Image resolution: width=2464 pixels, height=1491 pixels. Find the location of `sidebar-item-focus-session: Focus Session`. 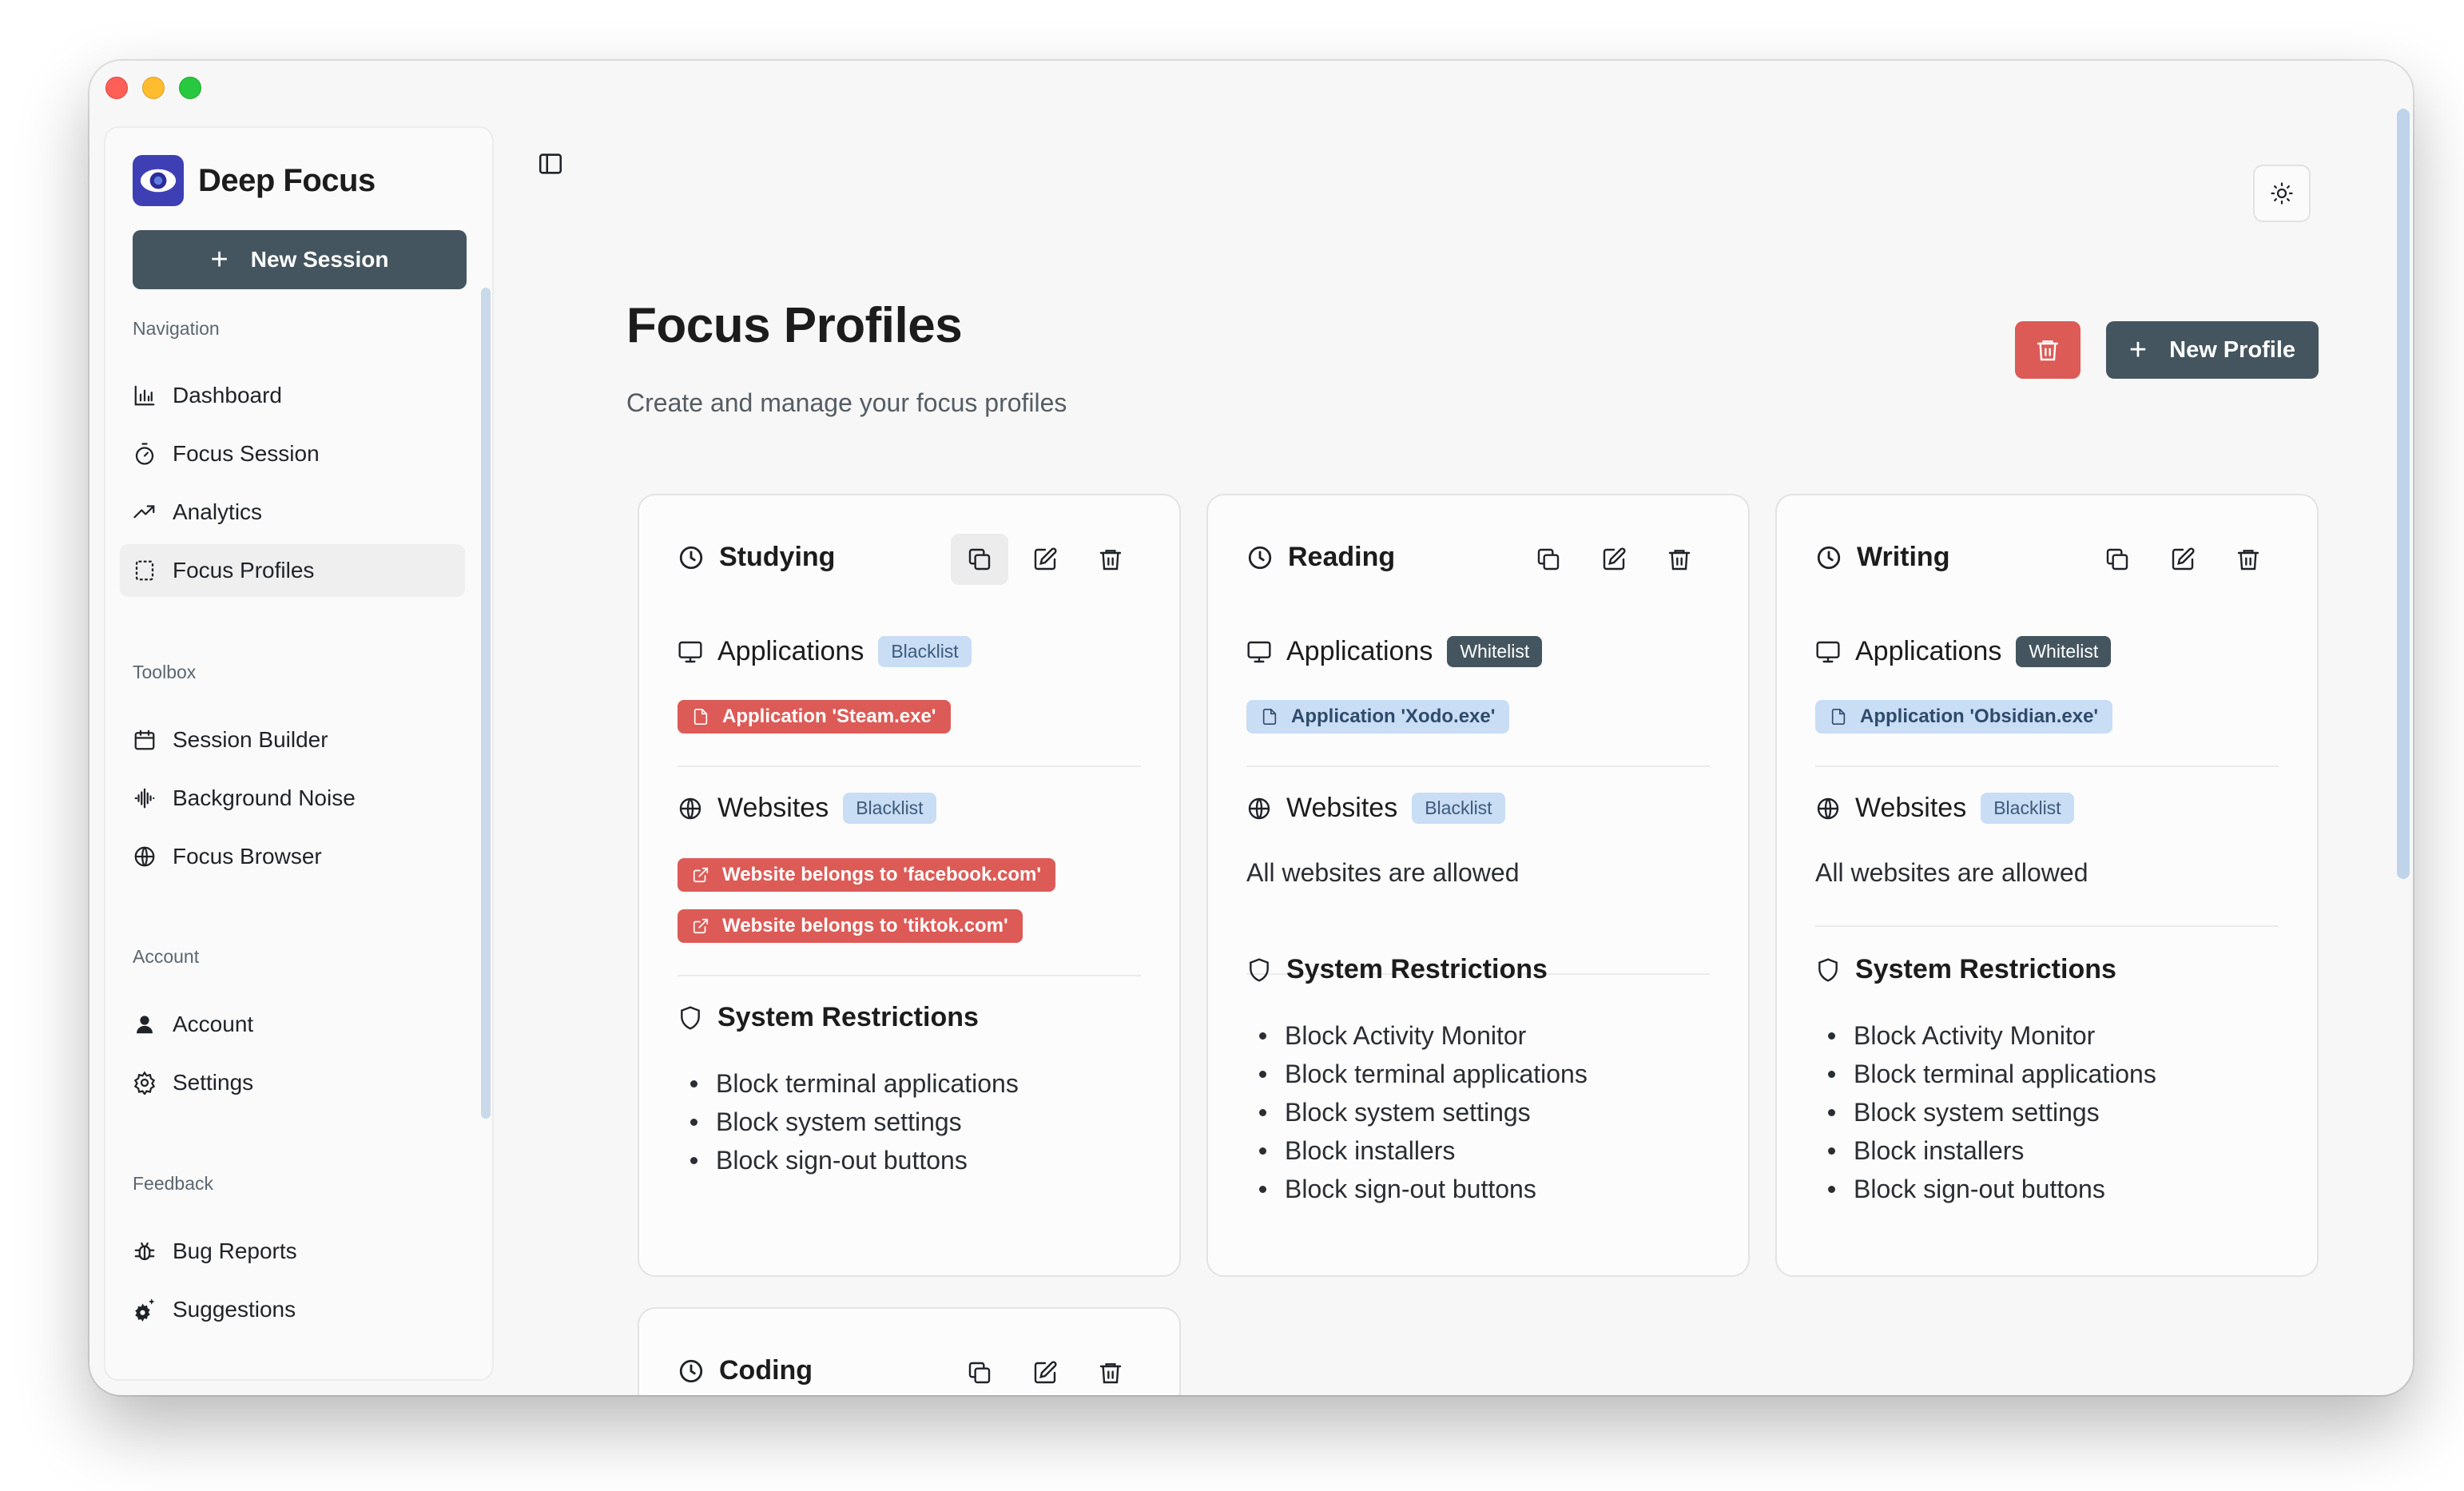

sidebar-item-focus-session: Focus Session is located at coordinates (293, 453).